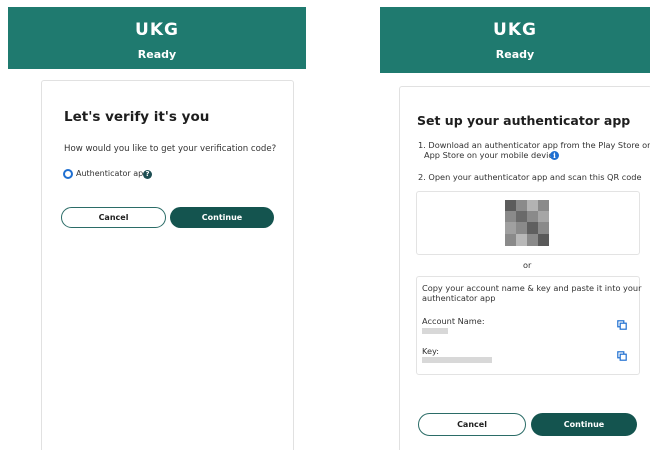 This screenshot has width=650, height=450. What do you see at coordinates (431, 351) in the screenshot?
I see `key-label: Key:` at bounding box center [431, 351].